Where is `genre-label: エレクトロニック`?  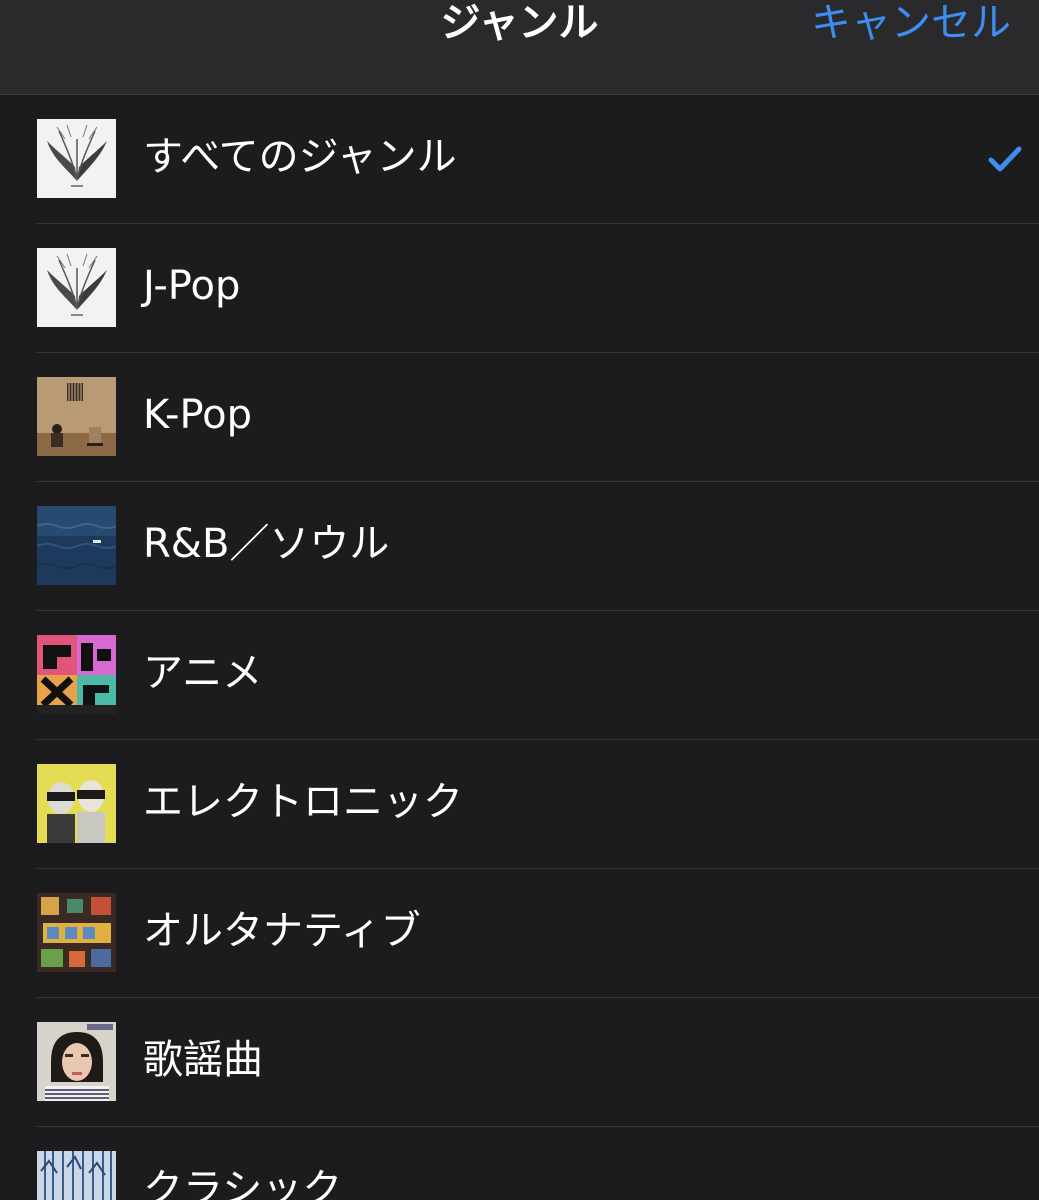 genre-label: エレクトロニック is located at coordinates (303, 802).